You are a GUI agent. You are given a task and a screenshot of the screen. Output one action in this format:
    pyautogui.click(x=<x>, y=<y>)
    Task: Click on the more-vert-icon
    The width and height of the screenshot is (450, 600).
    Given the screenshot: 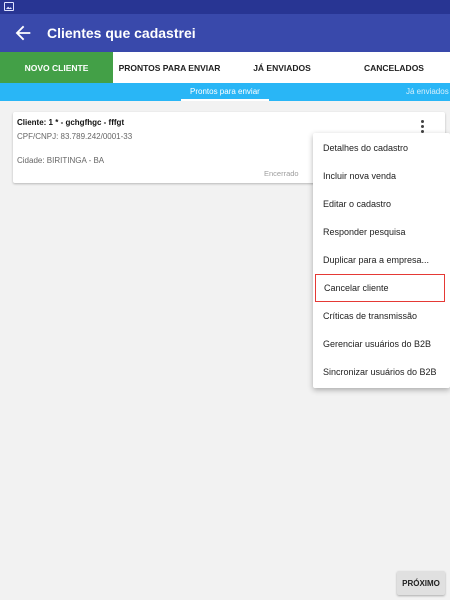 What is the action you would take?
    pyautogui.click(x=423, y=127)
    